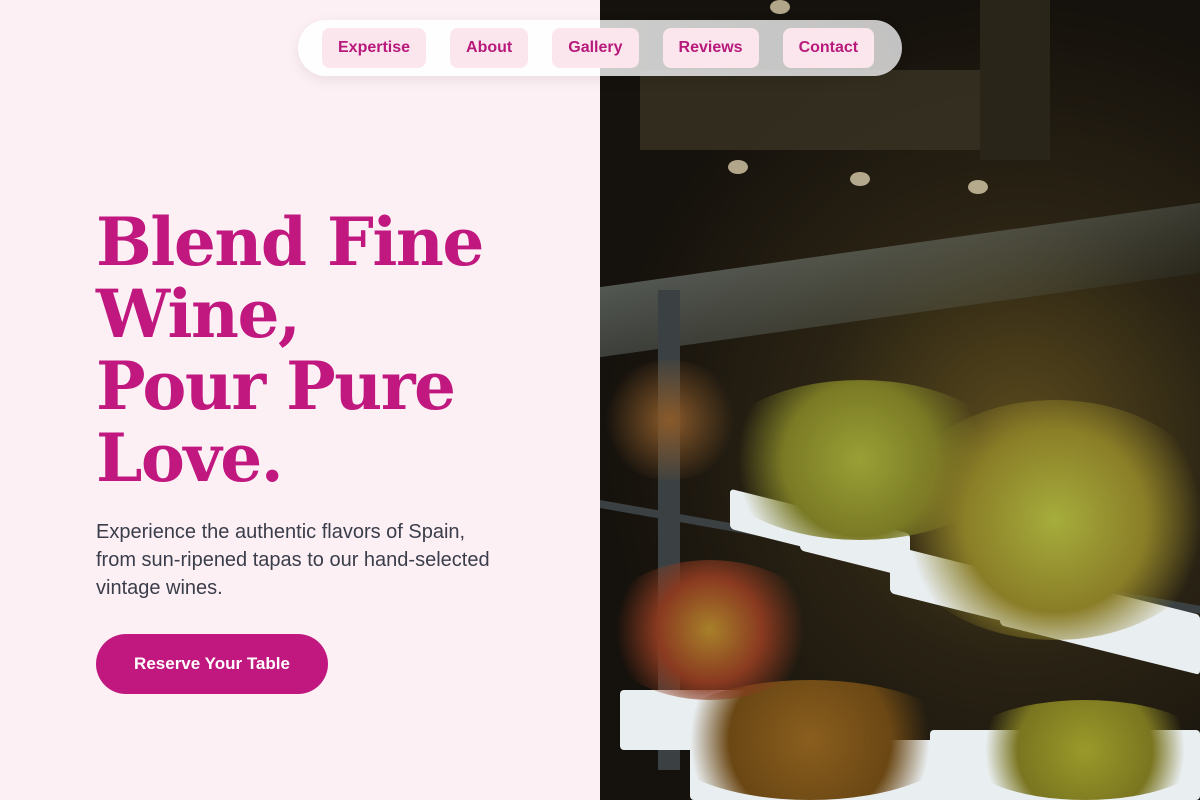 The image size is (1200, 800). I want to click on headline-line: Wine,, so click(198, 314).